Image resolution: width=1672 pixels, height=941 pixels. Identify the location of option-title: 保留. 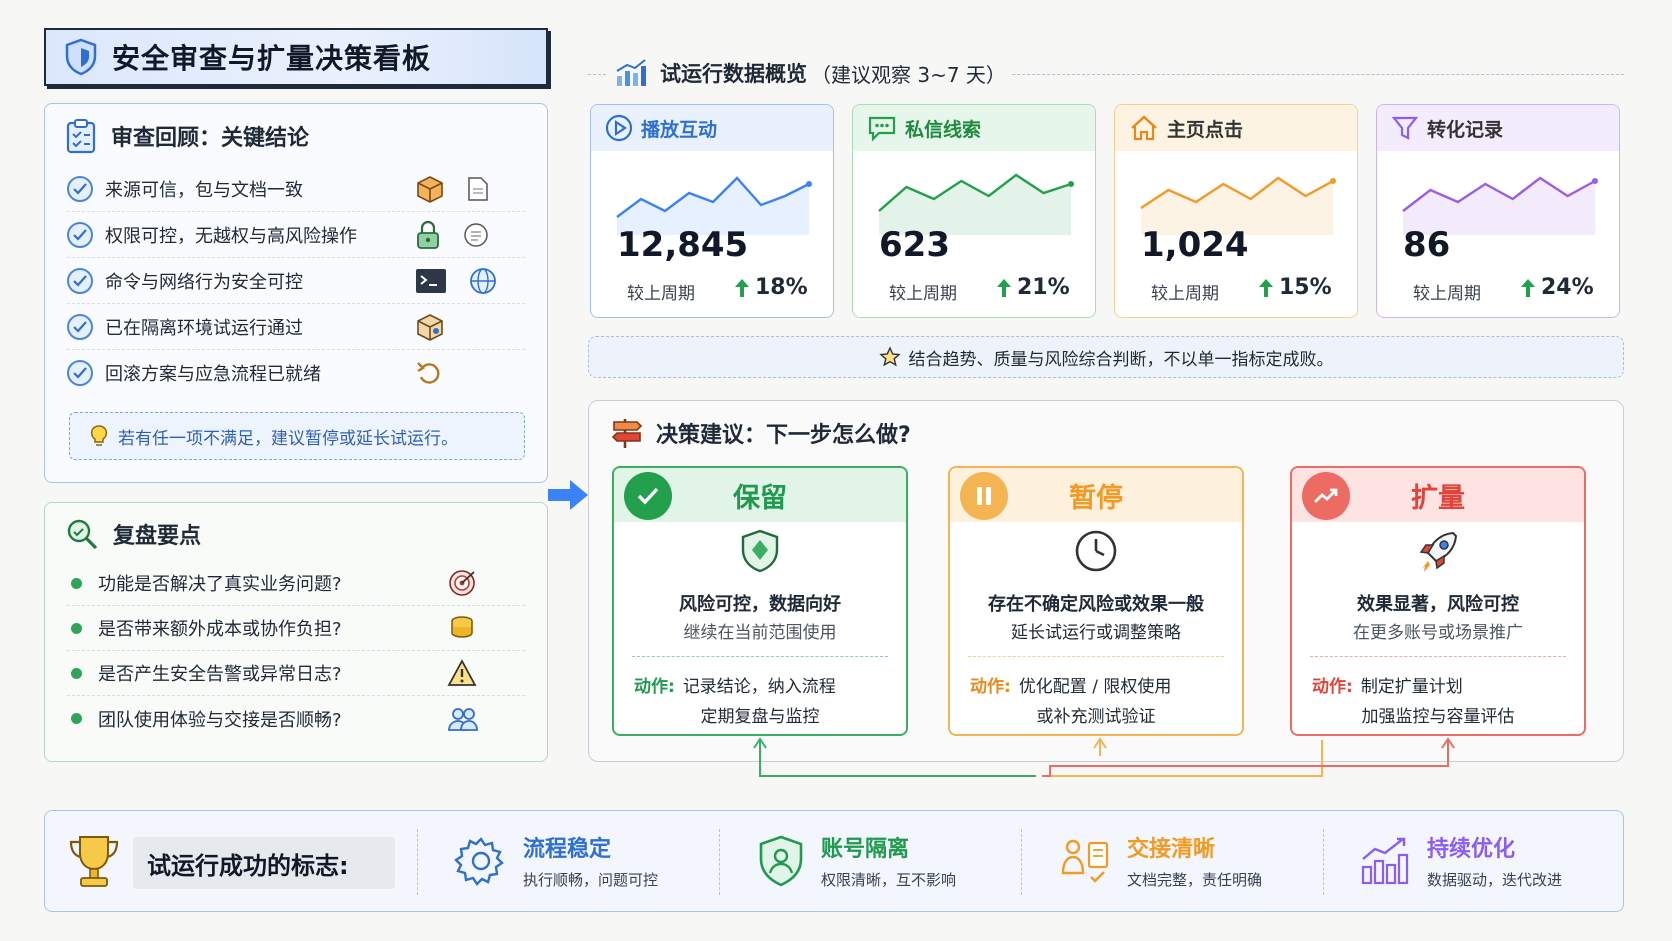
(760, 498).